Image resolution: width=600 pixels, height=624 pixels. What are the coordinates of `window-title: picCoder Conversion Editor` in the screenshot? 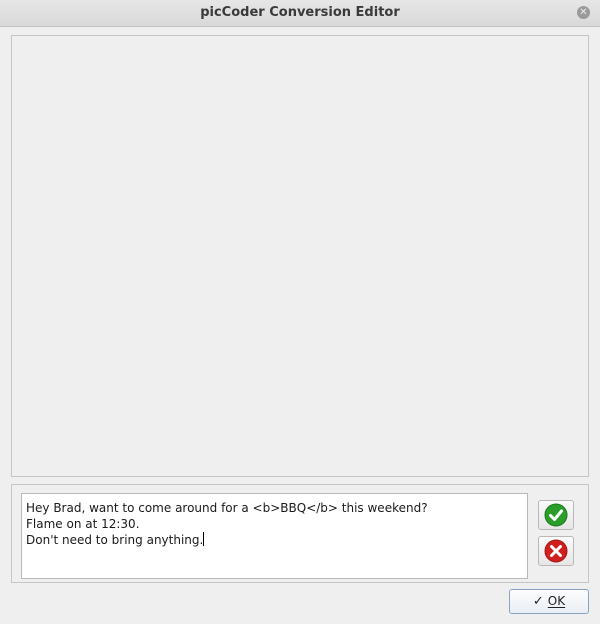 It's located at (300, 12).